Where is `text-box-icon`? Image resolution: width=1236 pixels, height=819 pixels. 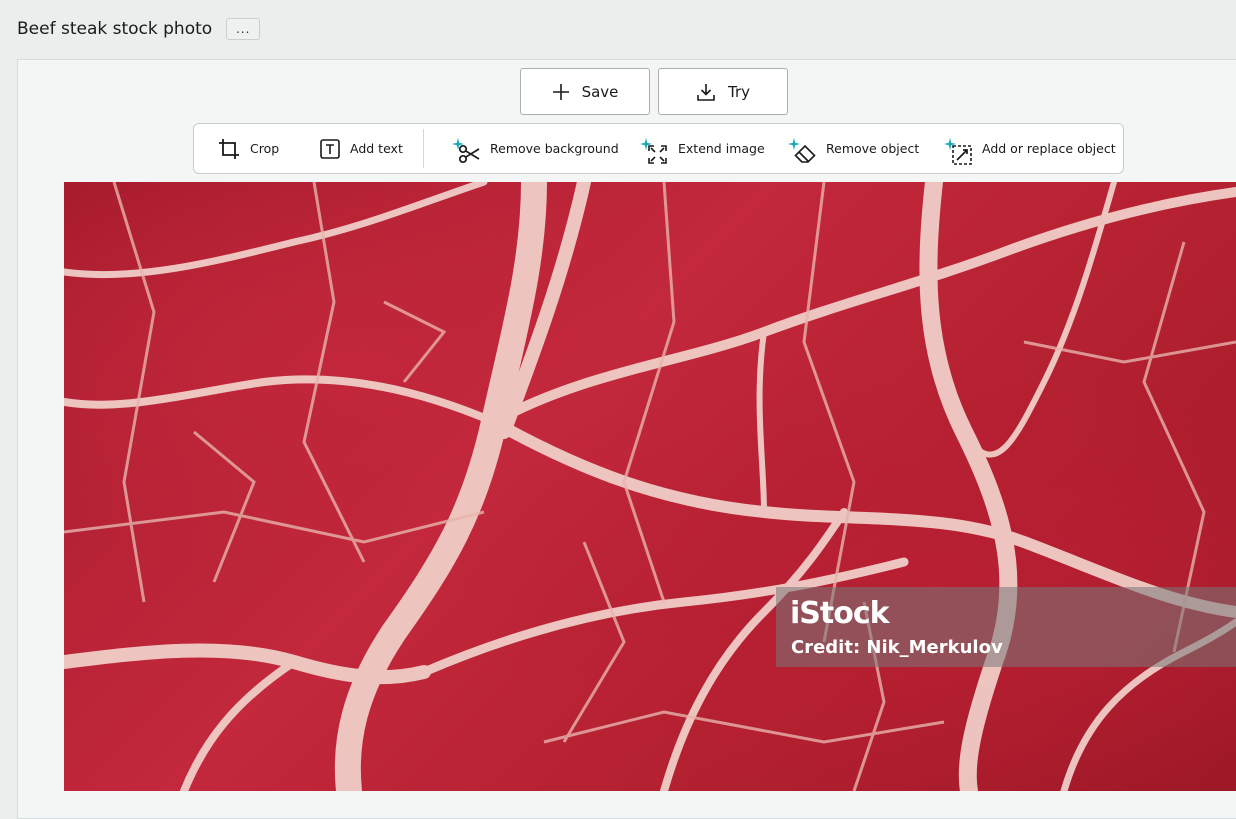 text-box-icon is located at coordinates (330, 148).